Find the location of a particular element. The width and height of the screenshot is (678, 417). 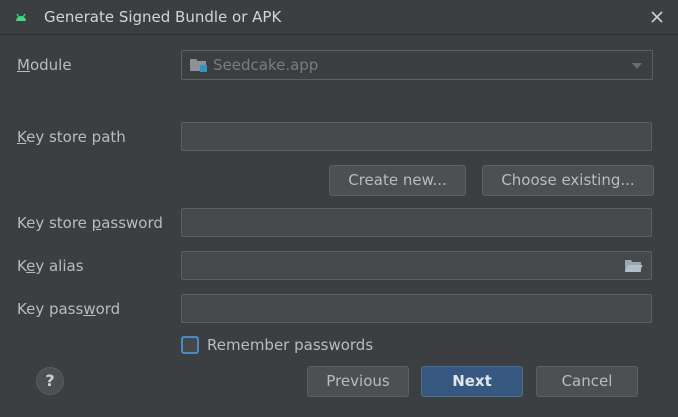

key-alias-label: Key alias is located at coordinates (50, 266).